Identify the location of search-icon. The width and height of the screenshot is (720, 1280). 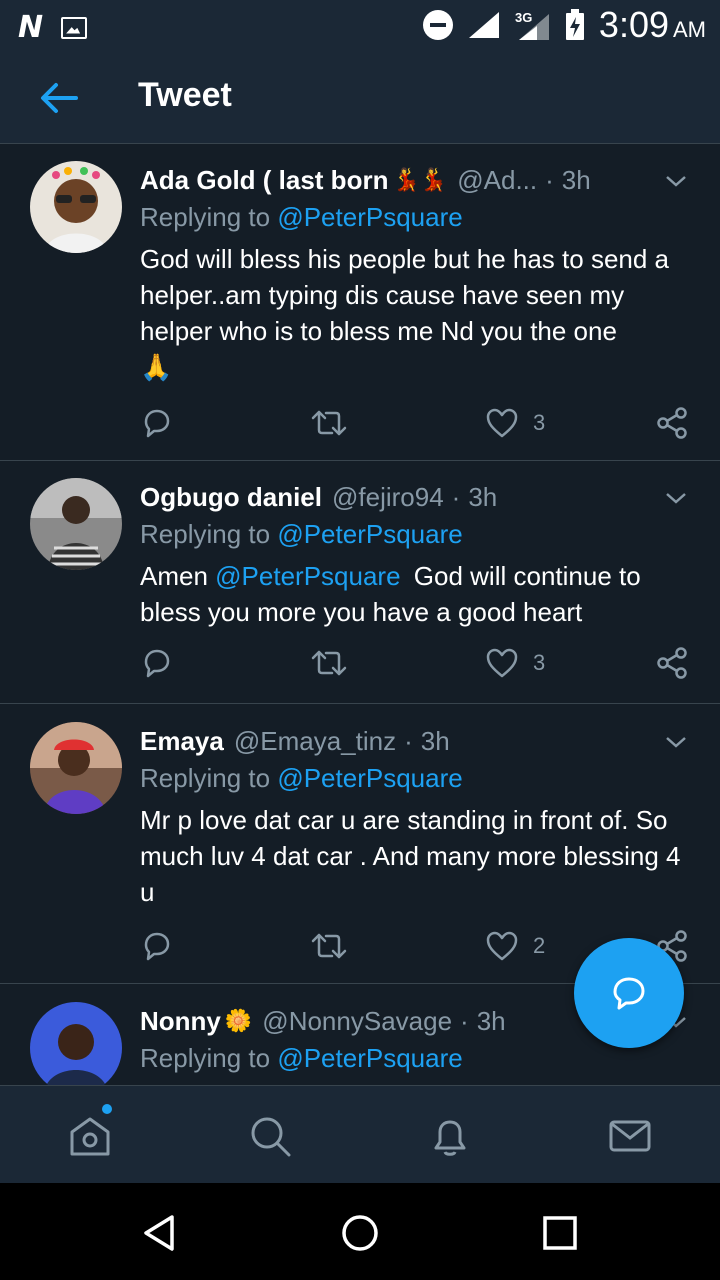
(270, 1136).